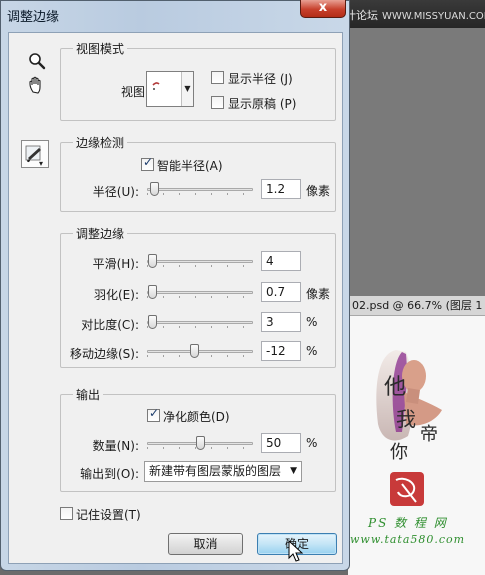 The height and width of the screenshot is (575, 485). I want to click on shift-edge-slider, so click(200, 351).